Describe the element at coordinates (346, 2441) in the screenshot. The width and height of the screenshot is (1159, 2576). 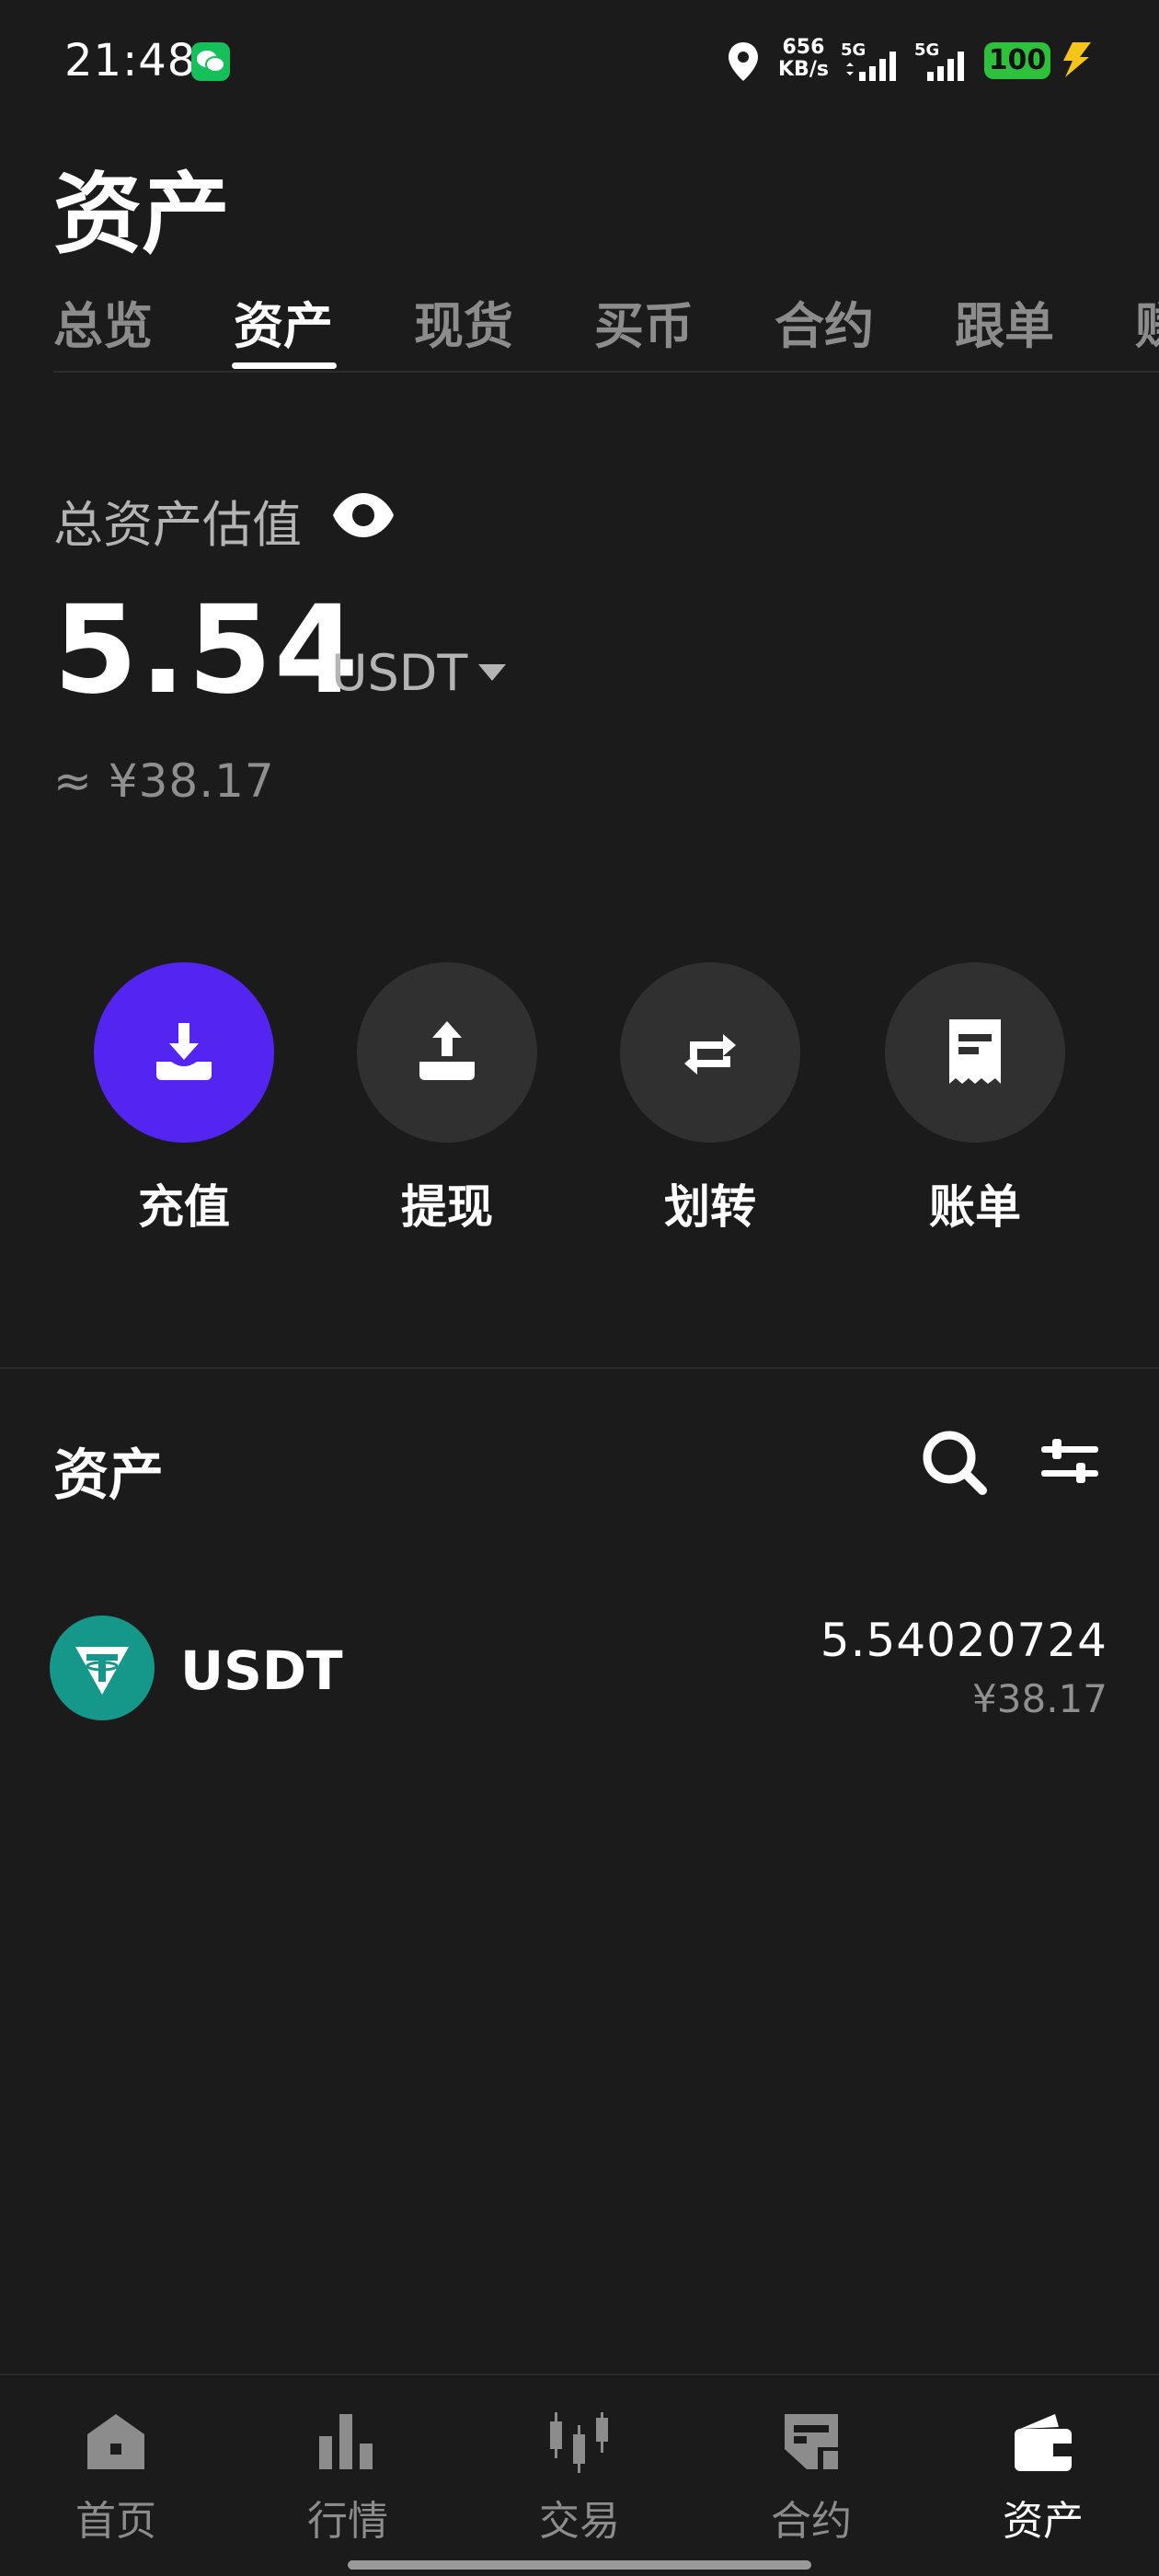
I see `market-icon` at that location.